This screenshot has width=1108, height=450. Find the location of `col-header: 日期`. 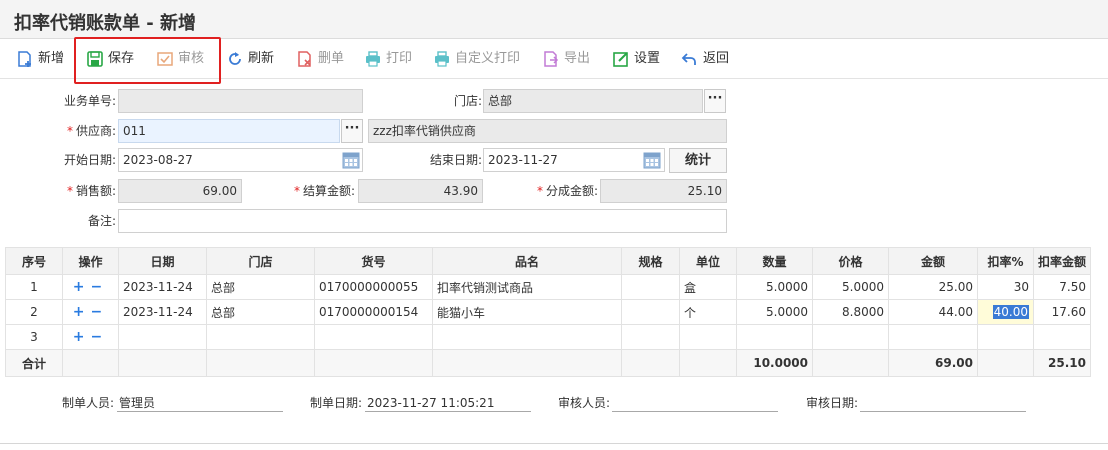

col-header: 日期 is located at coordinates (162, 261).